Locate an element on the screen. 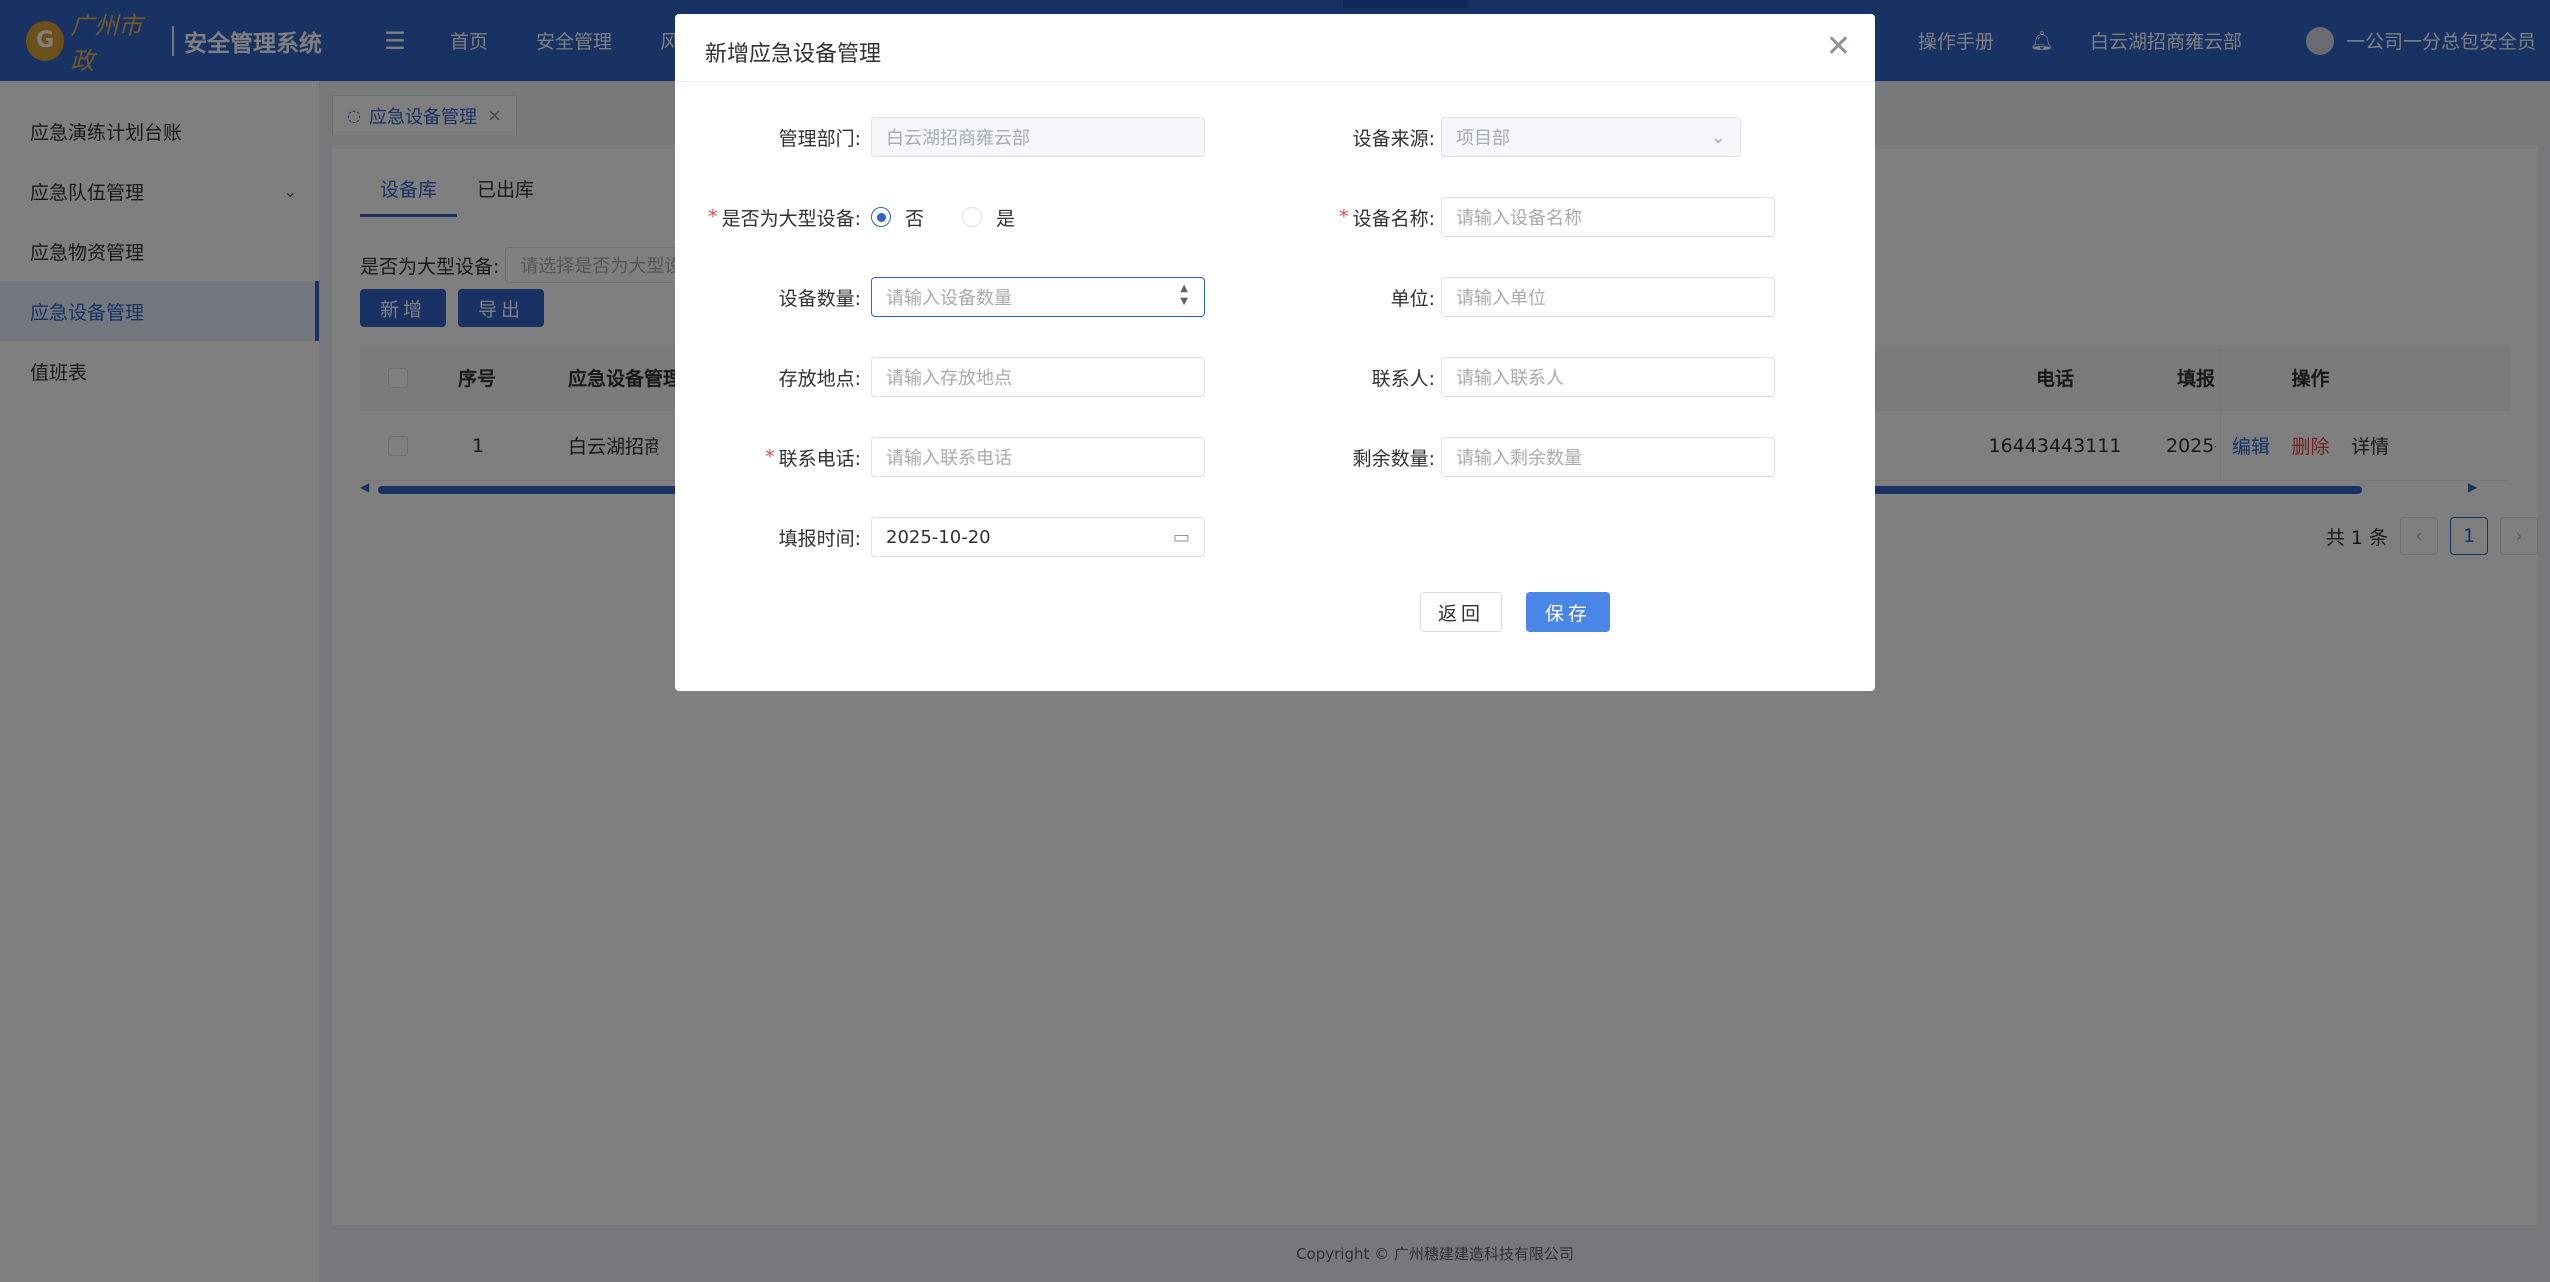 The image size is (2550, 1282). name-label-wrap: * 设备名称: is located at coordinates (1355, 217).